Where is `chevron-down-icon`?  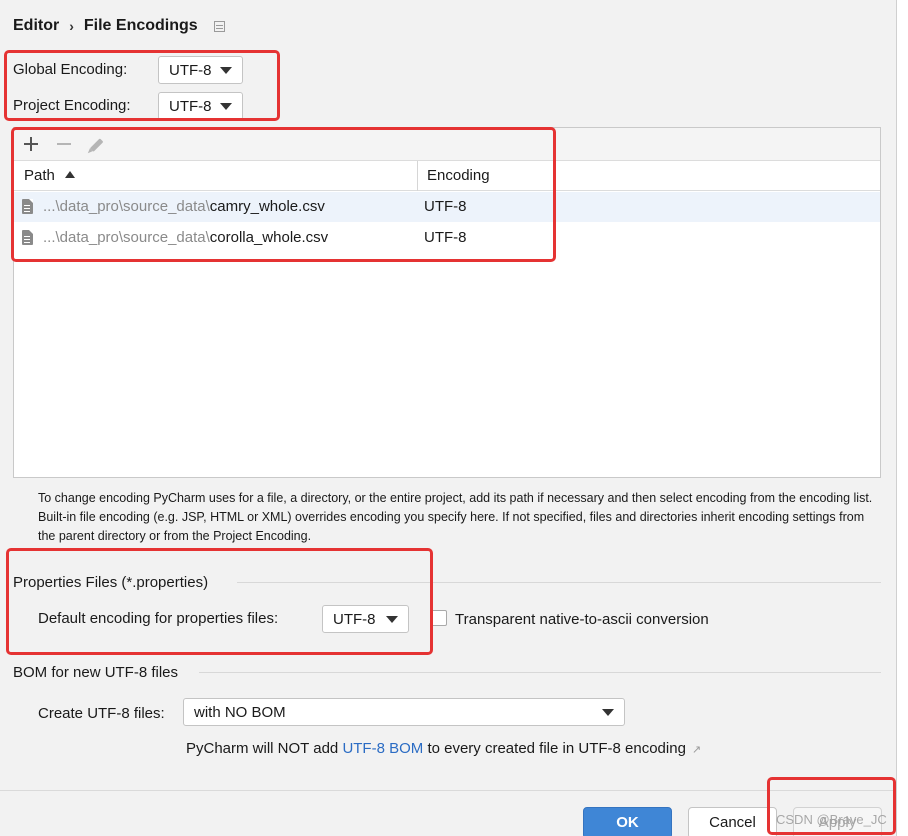 chevron-down-icon is located at coordinates (608, 712).